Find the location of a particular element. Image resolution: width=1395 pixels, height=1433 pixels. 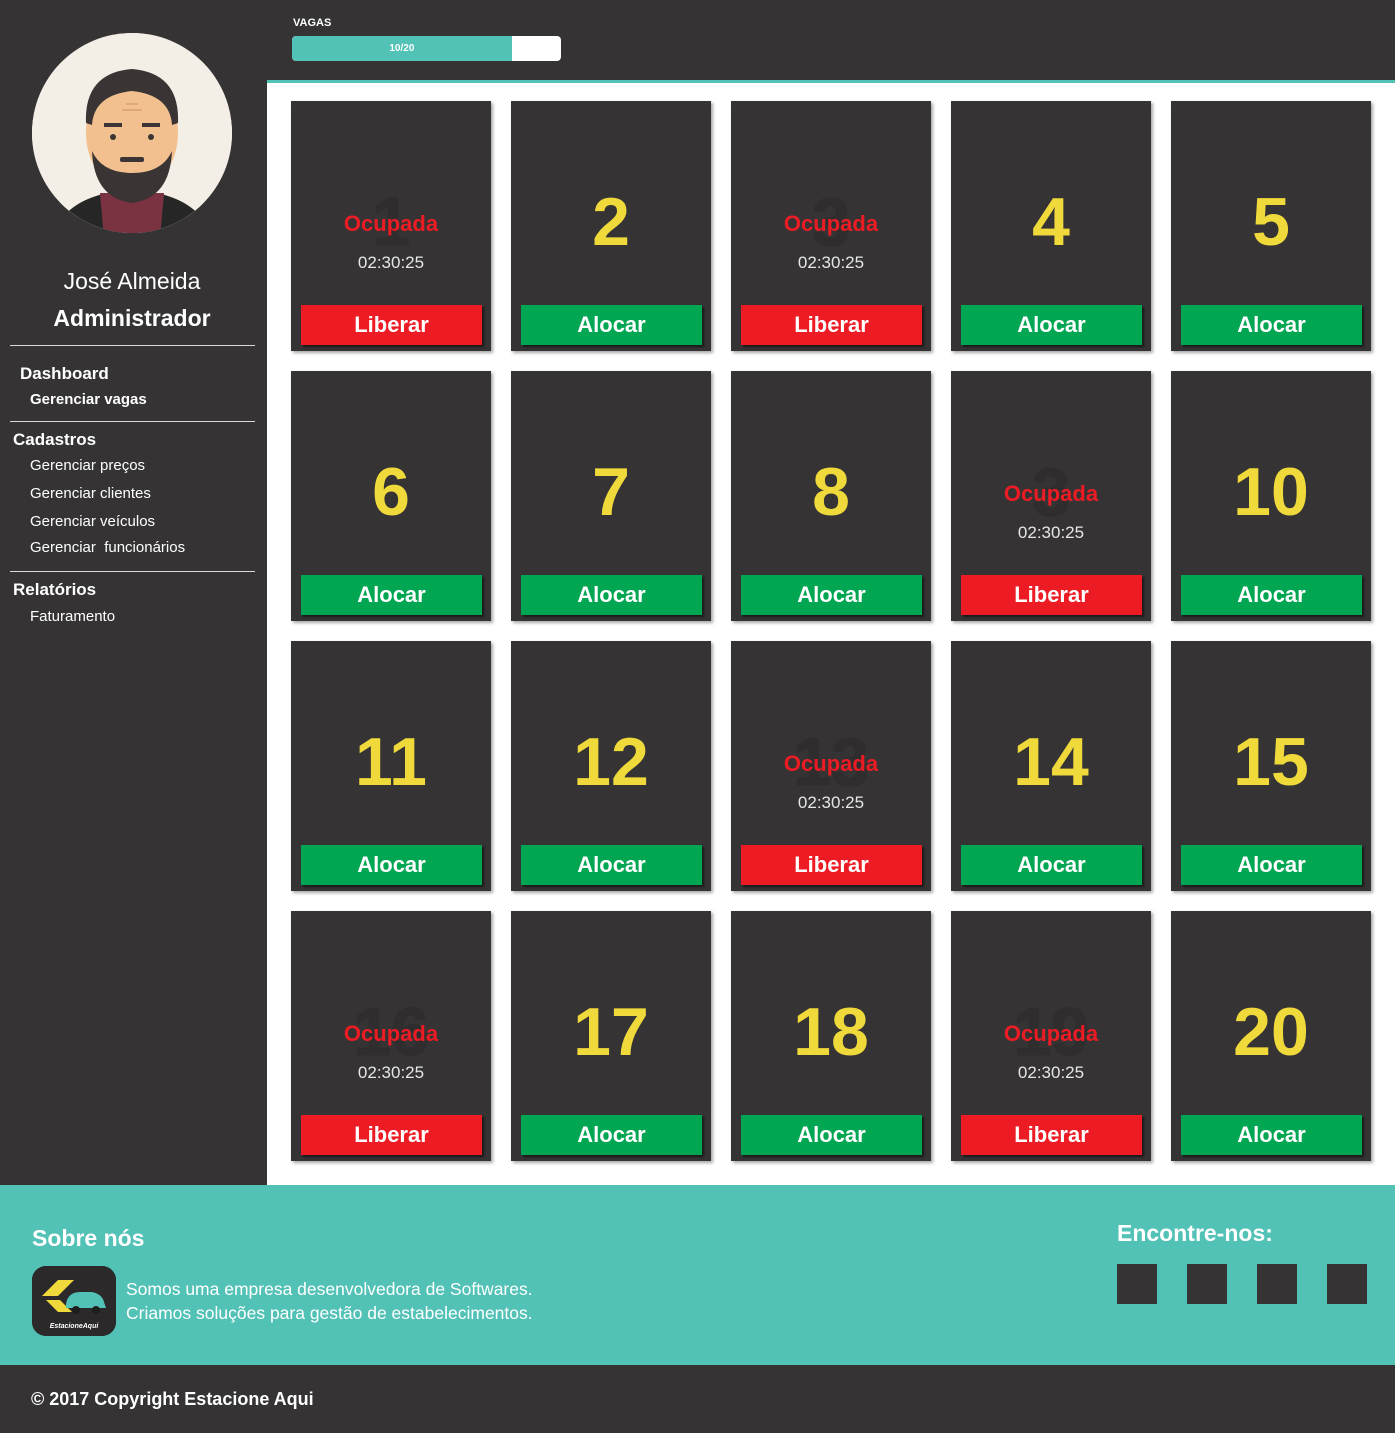

nav-dashboard: Dashboard is located at coordinates (64, 374).